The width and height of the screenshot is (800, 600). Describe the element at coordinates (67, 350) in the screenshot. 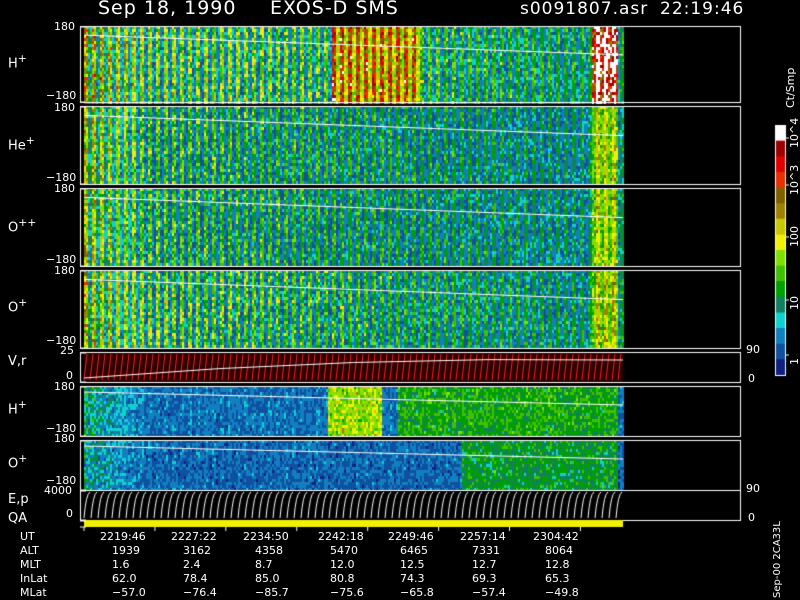

I see `y-tick-top: 25` at that location.